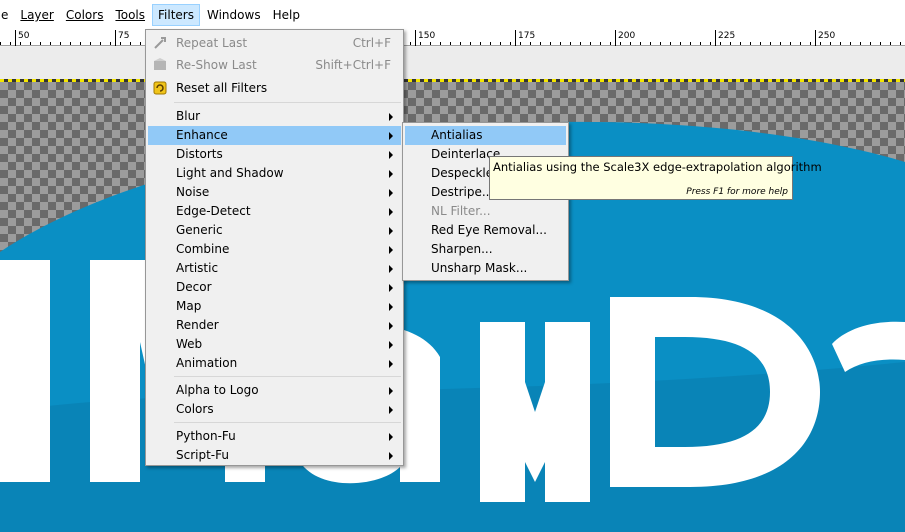  I want to click on menu-help: Help, so click(286, 15).